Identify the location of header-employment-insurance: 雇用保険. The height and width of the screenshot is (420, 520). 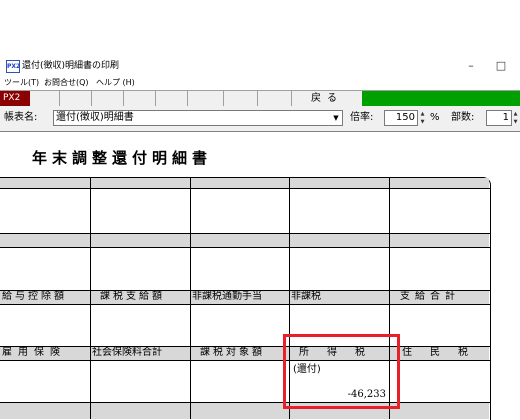
(34, 352).